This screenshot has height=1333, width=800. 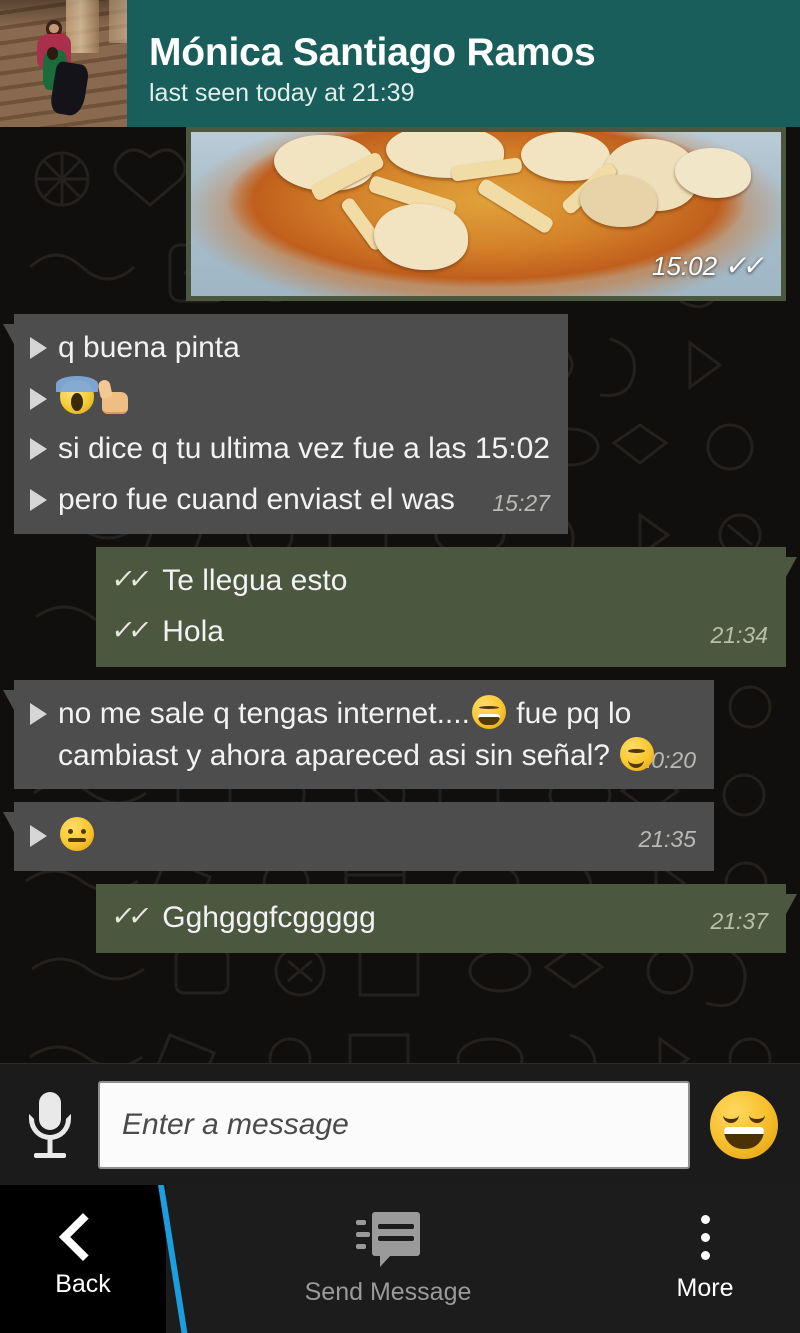 I want to click on message-row-image: 15:02 ✓✓, so click(x=400, y=214).